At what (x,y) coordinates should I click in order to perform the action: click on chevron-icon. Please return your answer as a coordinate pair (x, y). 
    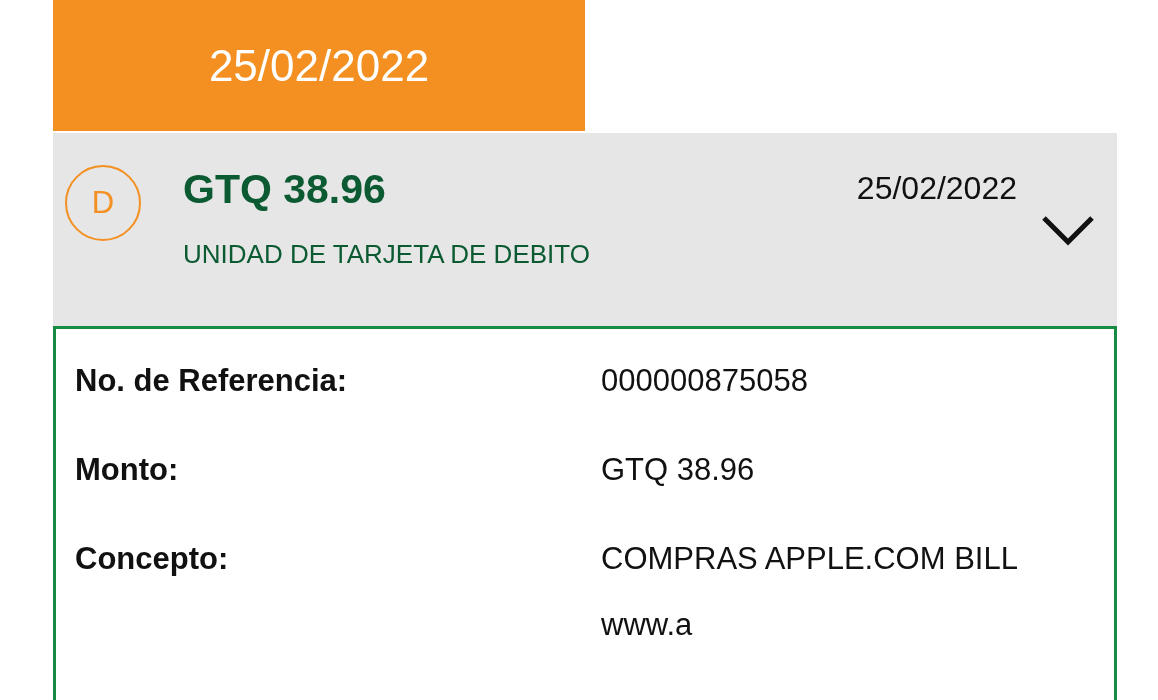
    Looking at the image, I should click on (1068, 230).